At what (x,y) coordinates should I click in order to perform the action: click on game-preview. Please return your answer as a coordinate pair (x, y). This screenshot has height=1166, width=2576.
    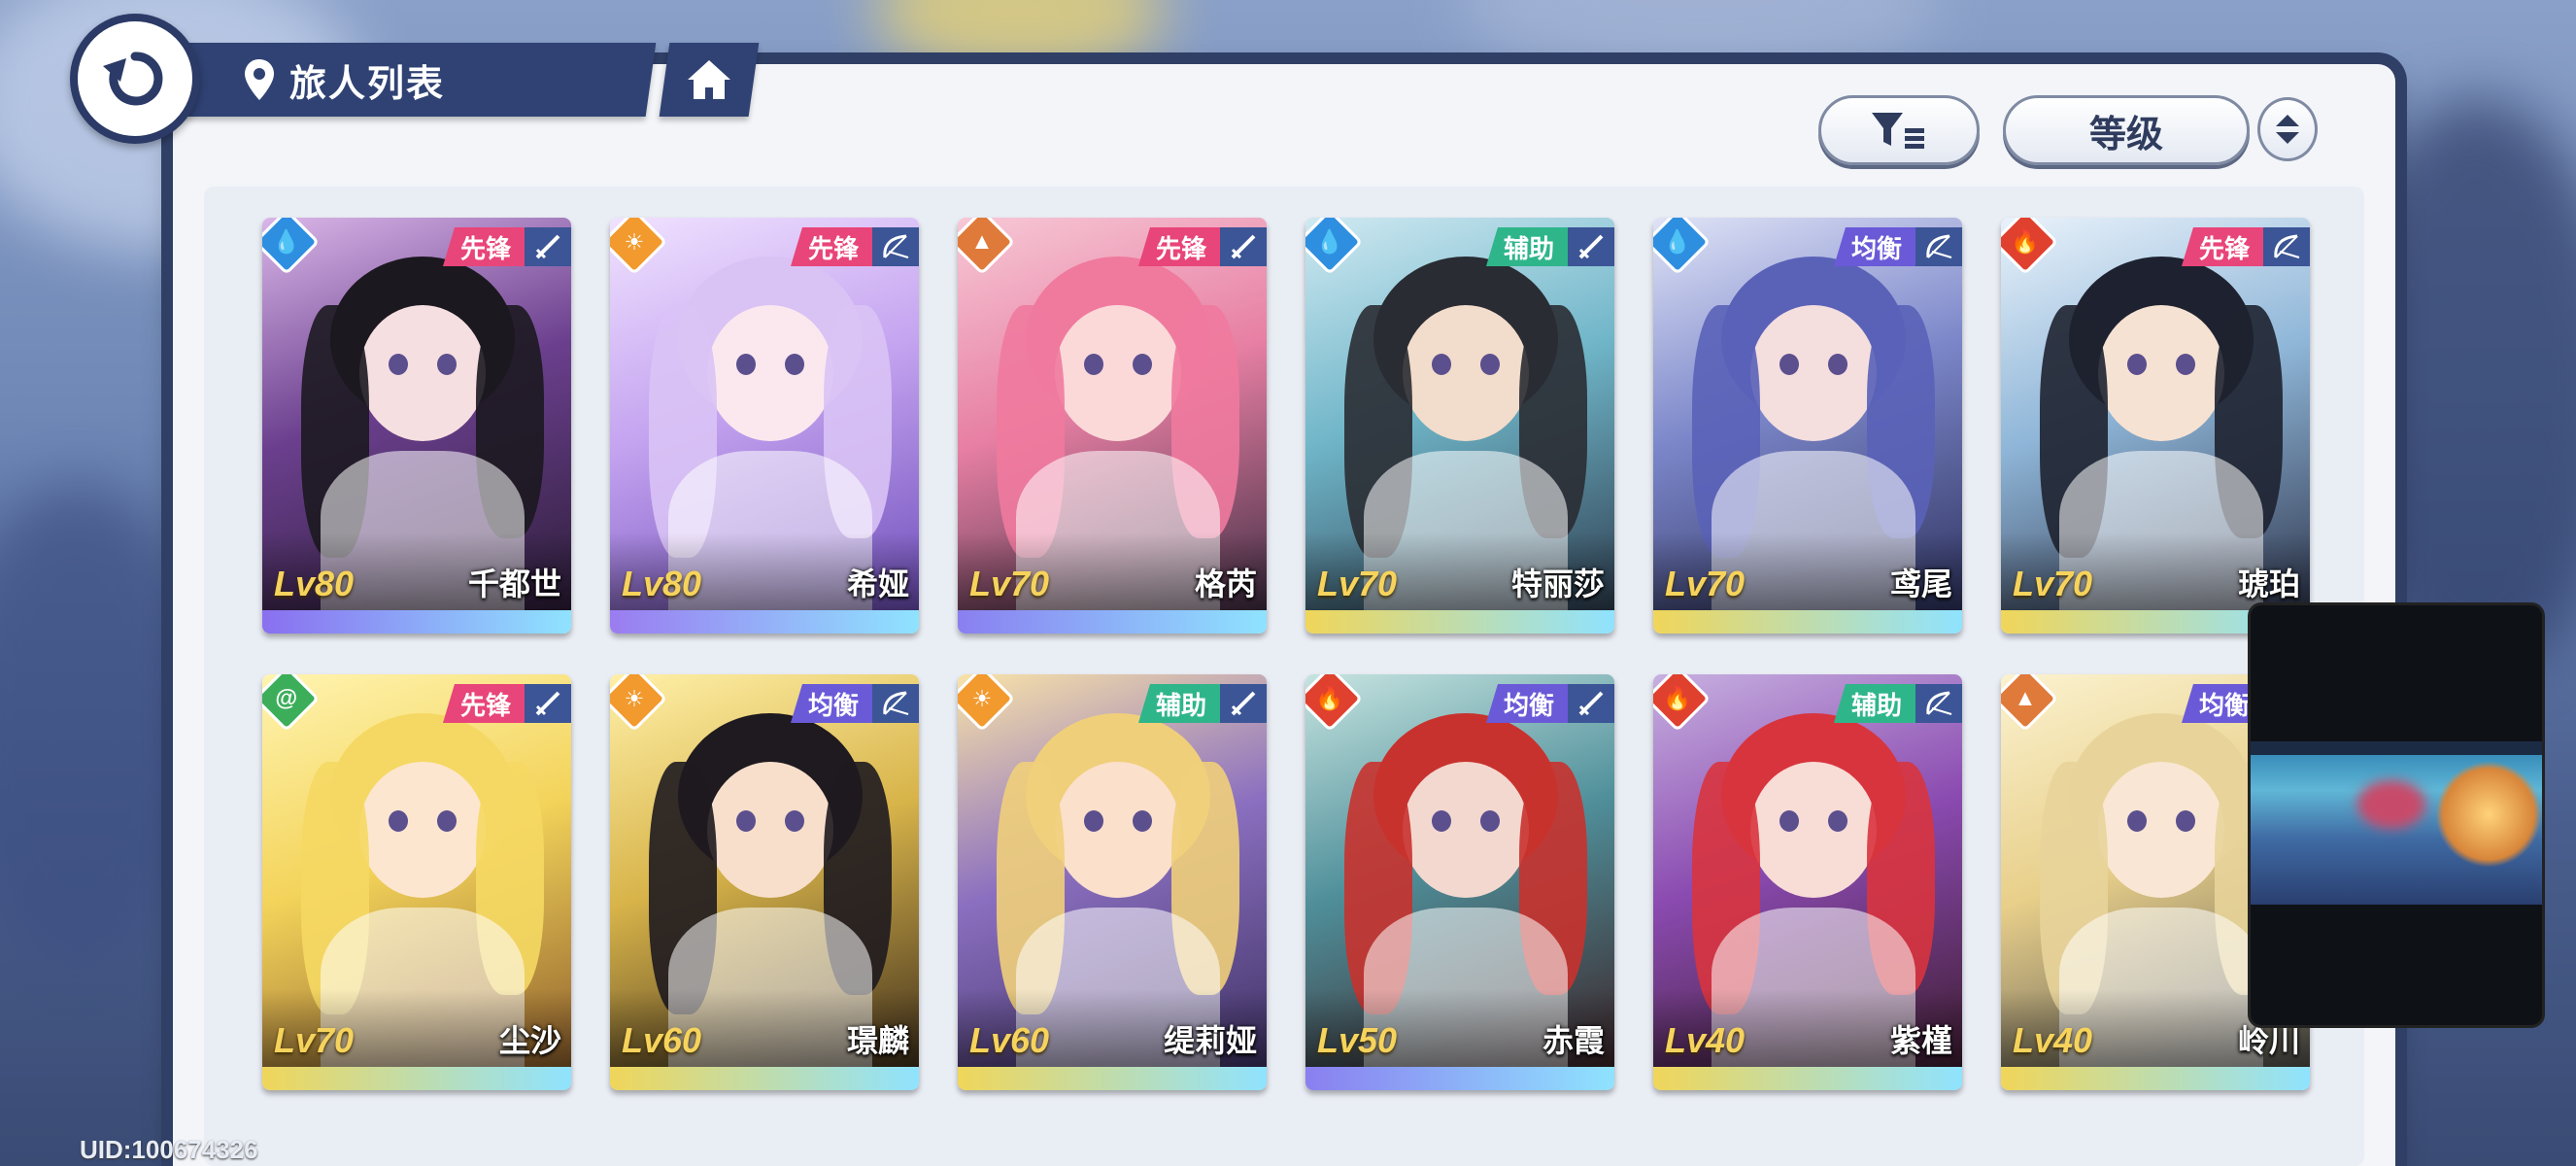
    Looking at the image, I should click on (2396, 823).